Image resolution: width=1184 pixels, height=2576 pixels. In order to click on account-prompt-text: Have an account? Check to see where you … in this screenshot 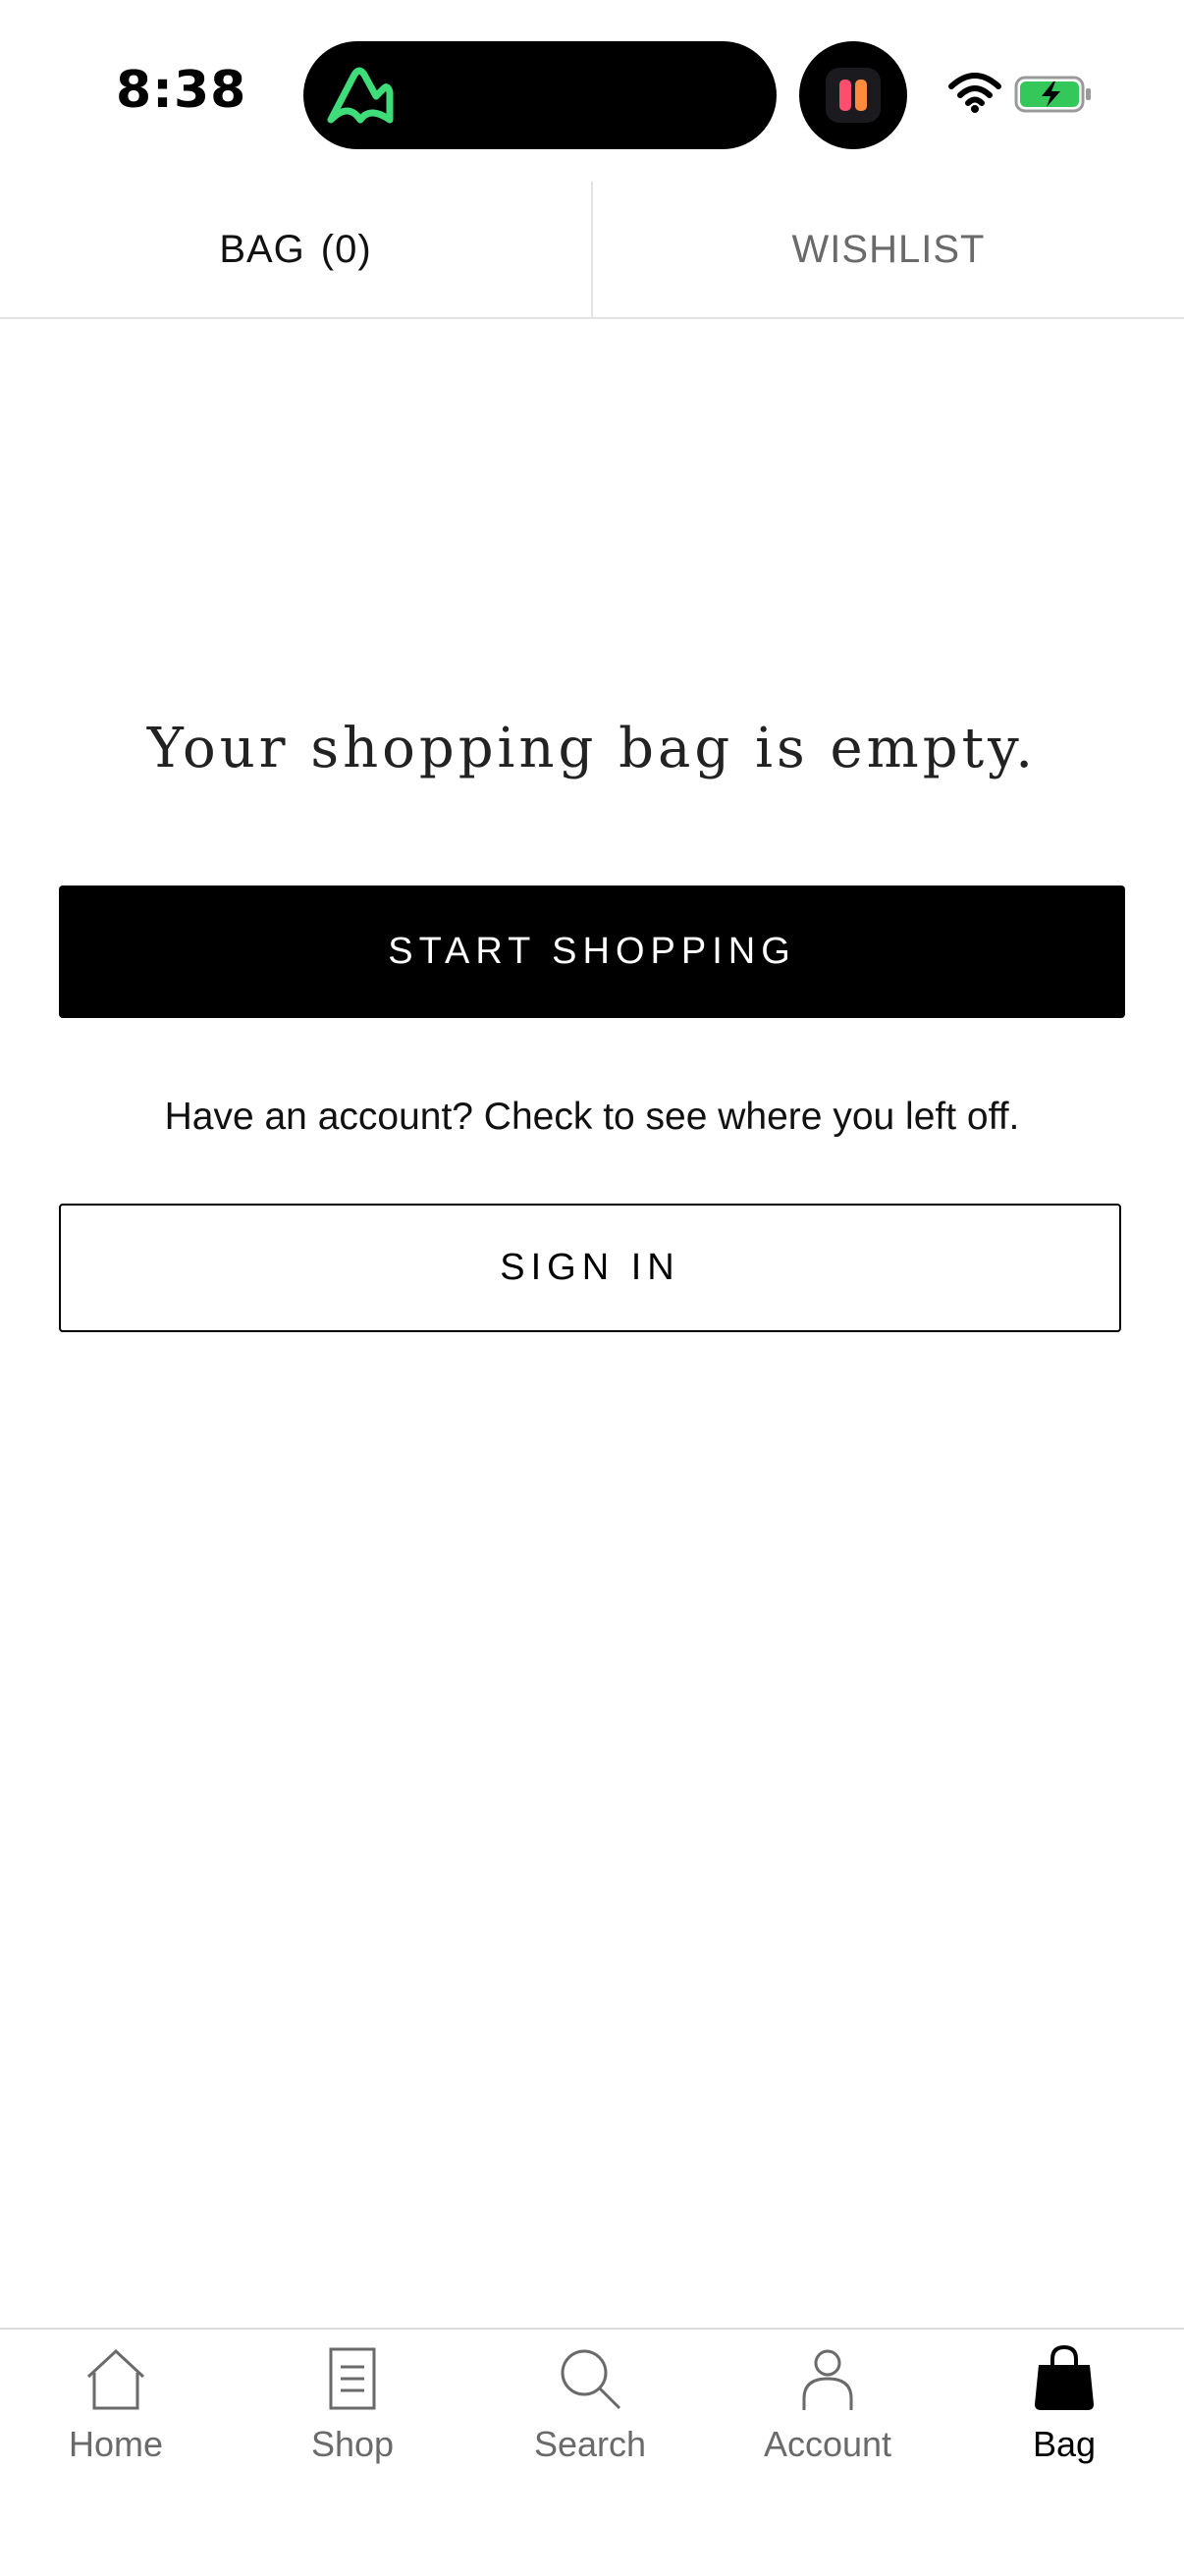, I will do `click(592, 1117)`.